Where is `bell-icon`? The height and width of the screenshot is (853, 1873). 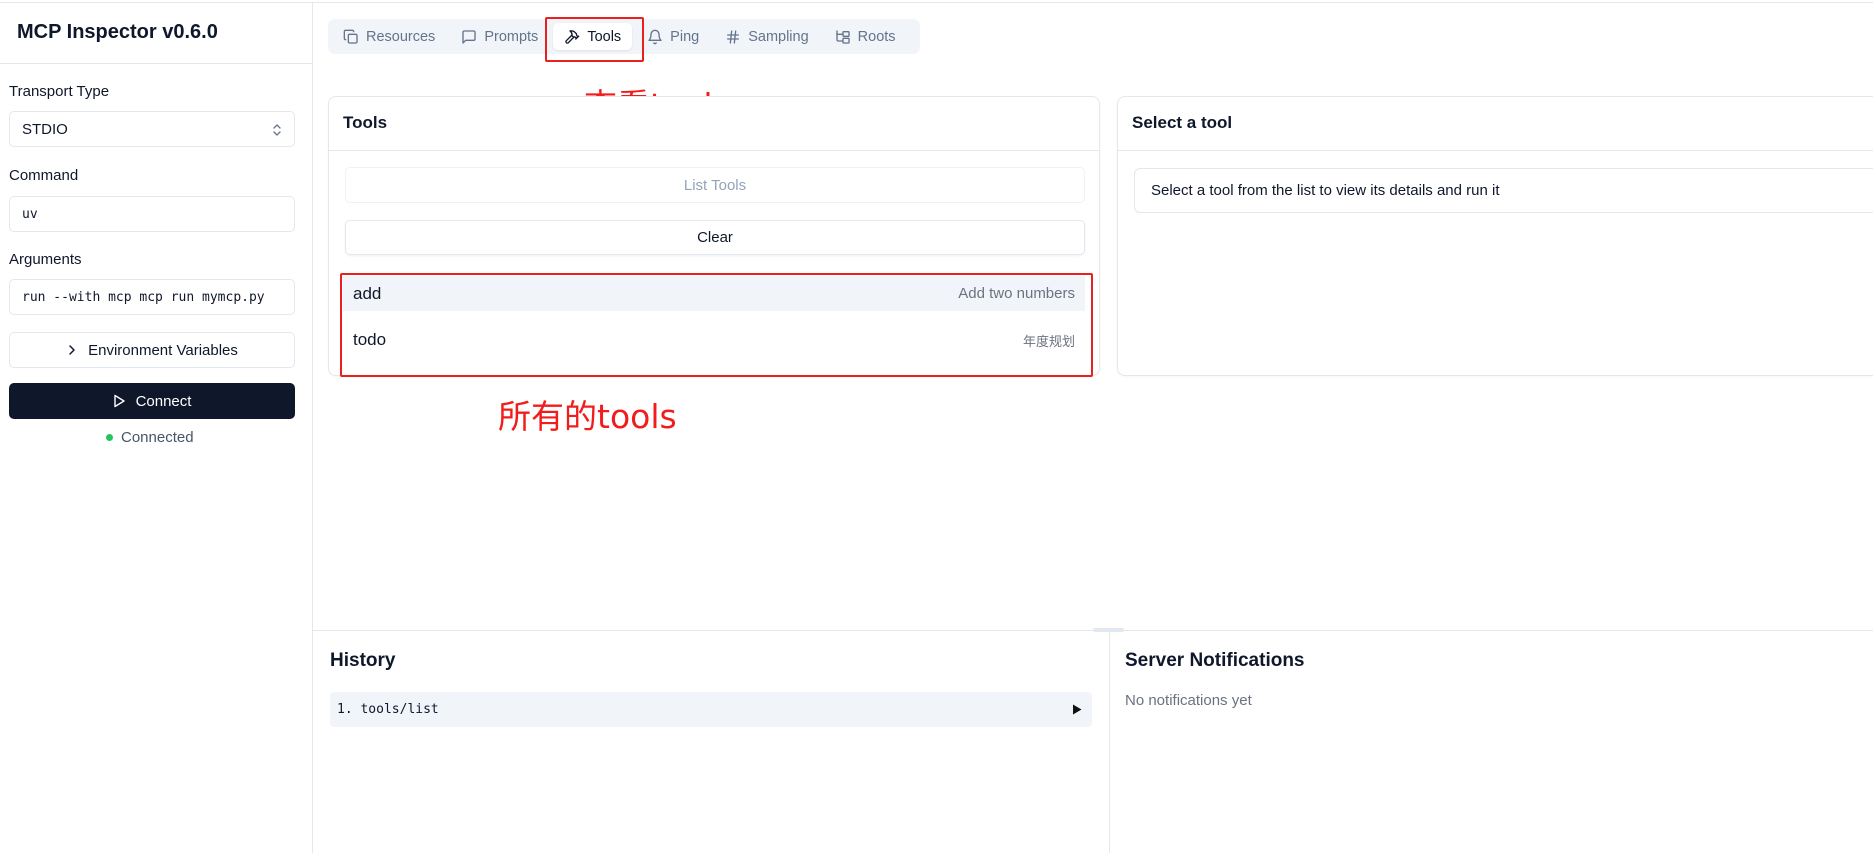
bell-icon is located at coordinates (655, 36).